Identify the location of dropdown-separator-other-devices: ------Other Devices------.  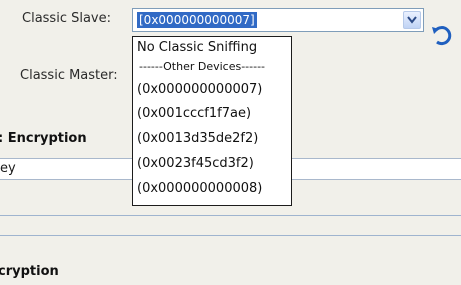
(202, 66).